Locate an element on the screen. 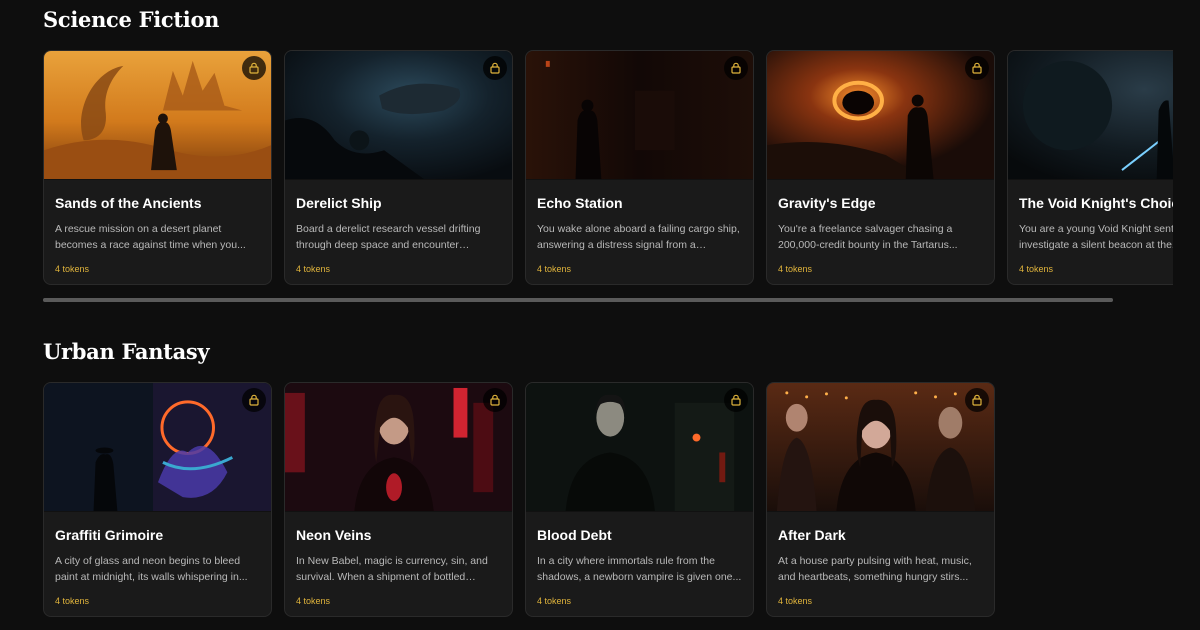 The width and height of the screenshot is (1200, 630). card-title: Derelict Ship is located at coordinates (339, 203).